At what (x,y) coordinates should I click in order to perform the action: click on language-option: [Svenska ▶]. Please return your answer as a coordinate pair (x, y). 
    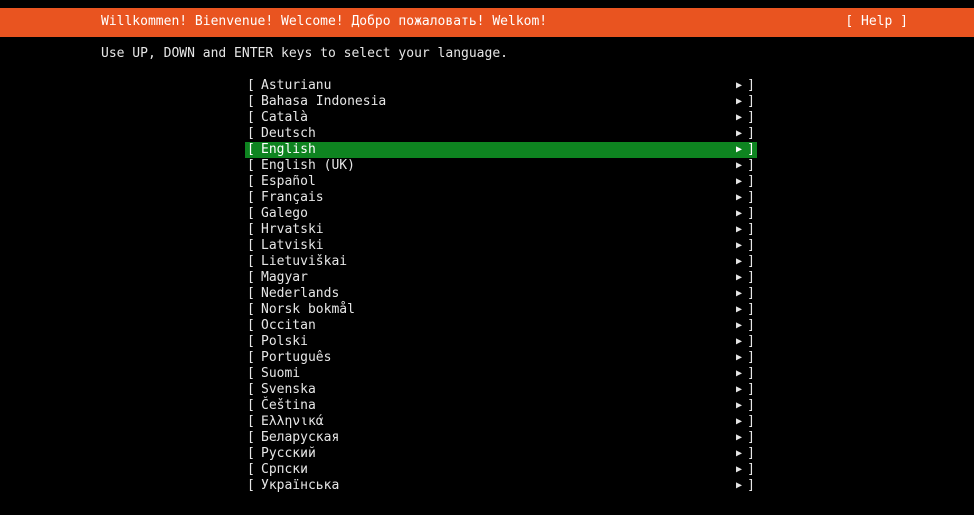
    Looking at the image, I should click on (501, 390).